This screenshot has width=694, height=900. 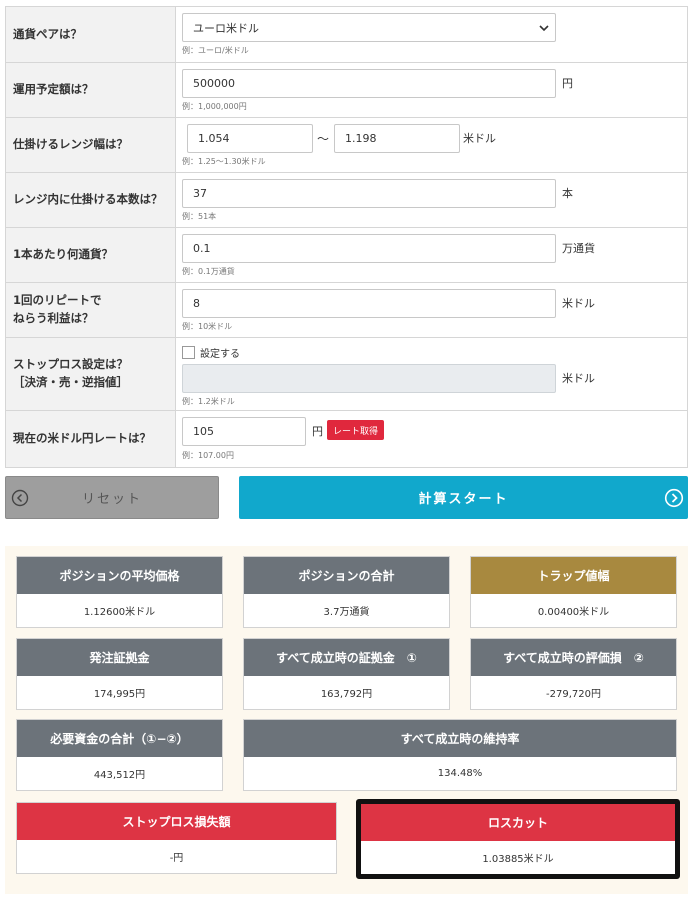 What do you see at coordinates (356, 430) in the screenshot?
I see `fetch-rate-button: レート取得` at bounding box center [356, 430].